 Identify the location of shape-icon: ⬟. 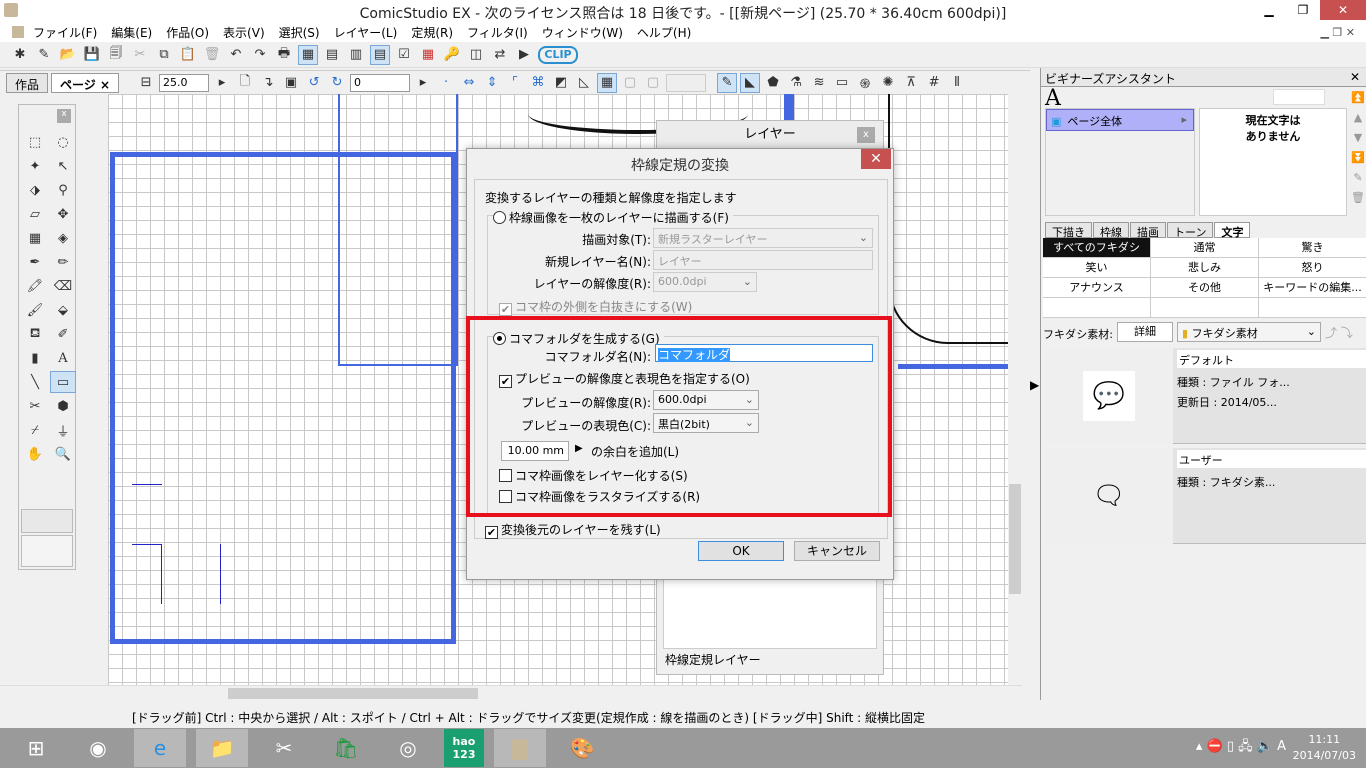
(773, 83).